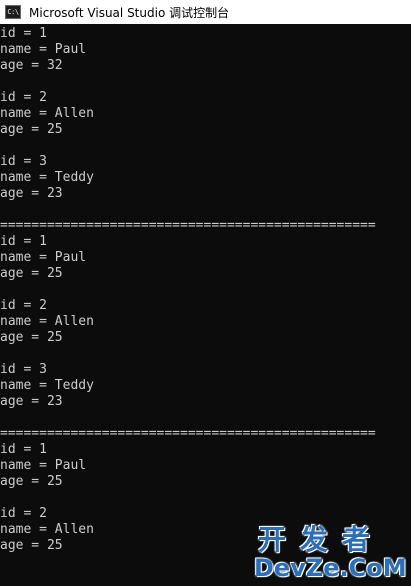  I want to click on site-watermark: 开发者 DevZe.CoM, so click(331, 551).